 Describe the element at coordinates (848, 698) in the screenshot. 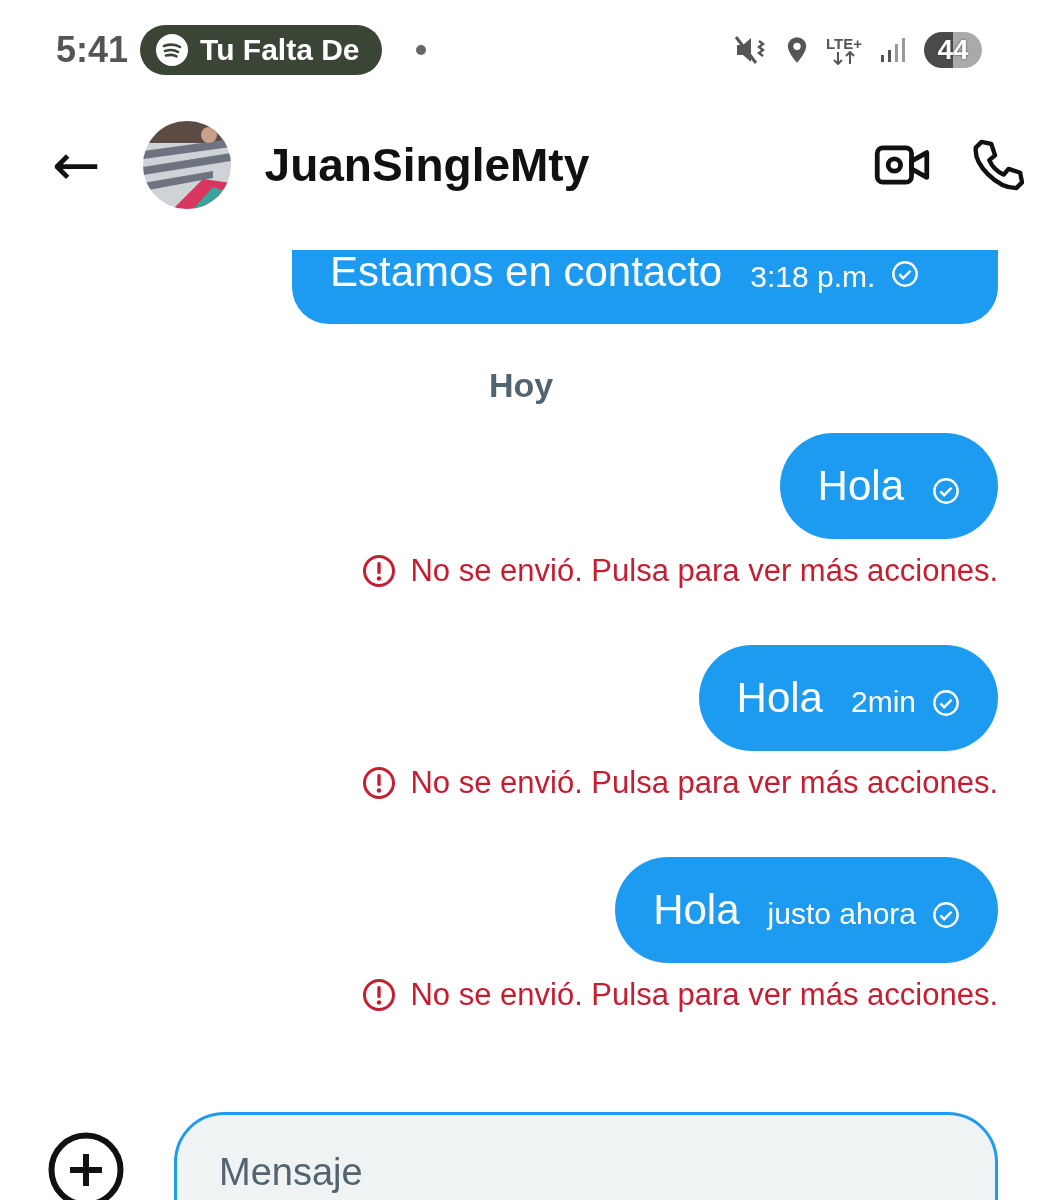

I see `message-bubble: Hola 2min` at that location.